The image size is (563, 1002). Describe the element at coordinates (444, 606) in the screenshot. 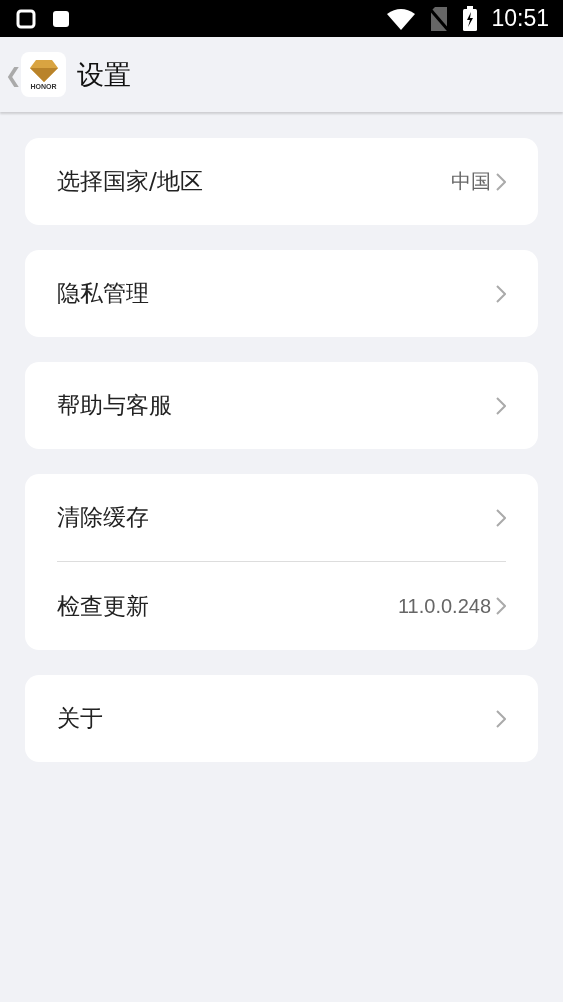

I see `row-value: 11.0.0.248` at that location.